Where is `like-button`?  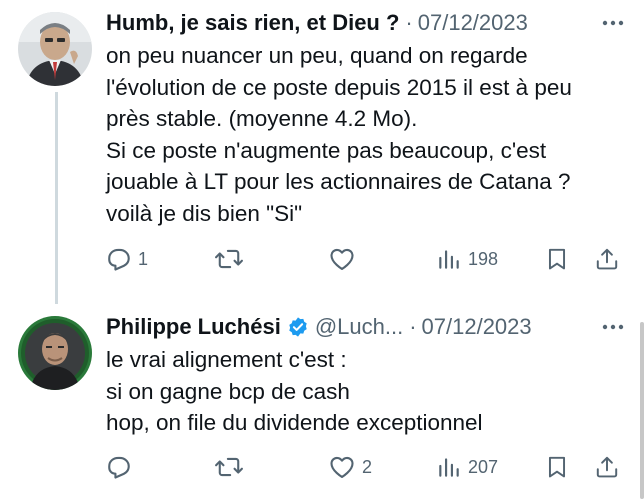 like-button is located at coordinates (345, 259).